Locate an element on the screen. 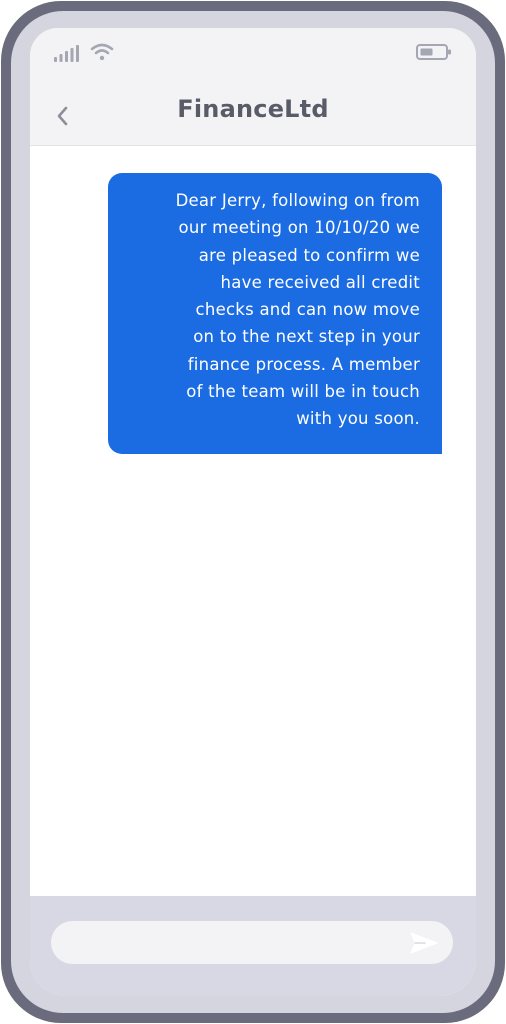  send-icon is located at coordinates (424, 943).